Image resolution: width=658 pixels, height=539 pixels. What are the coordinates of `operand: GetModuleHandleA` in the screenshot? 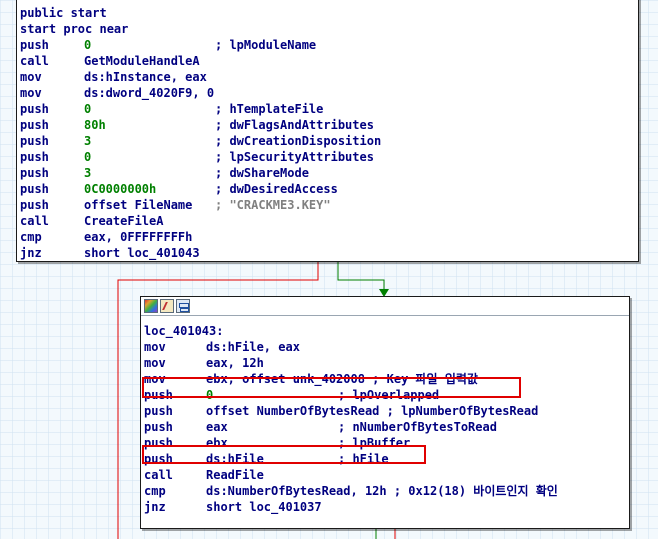 It's located at (142, 61).